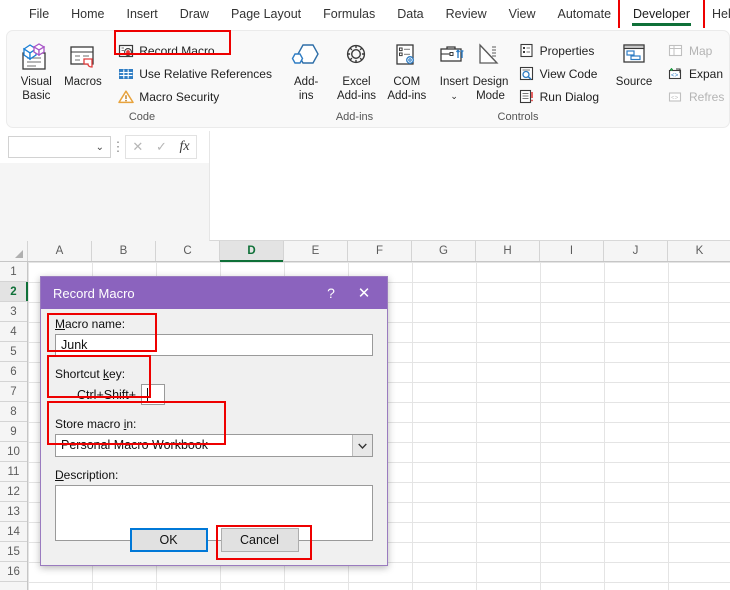  What do you see at coordinates (306, 69) in the screenshot?
I see `addins-button: Add- ins` at bounding box center [306, 69].